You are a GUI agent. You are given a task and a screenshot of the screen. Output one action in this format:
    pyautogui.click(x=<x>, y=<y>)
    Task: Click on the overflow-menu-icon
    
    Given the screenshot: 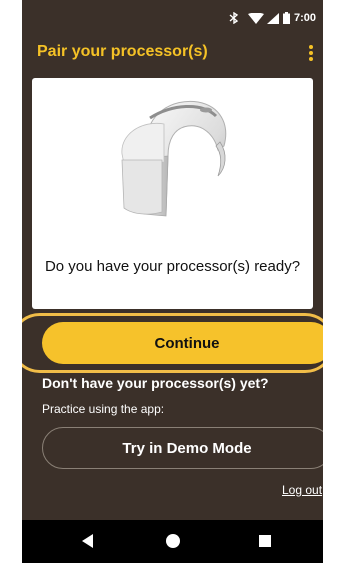 What is the action you would take?
    pyautogui.click(x=311, y=54)
    